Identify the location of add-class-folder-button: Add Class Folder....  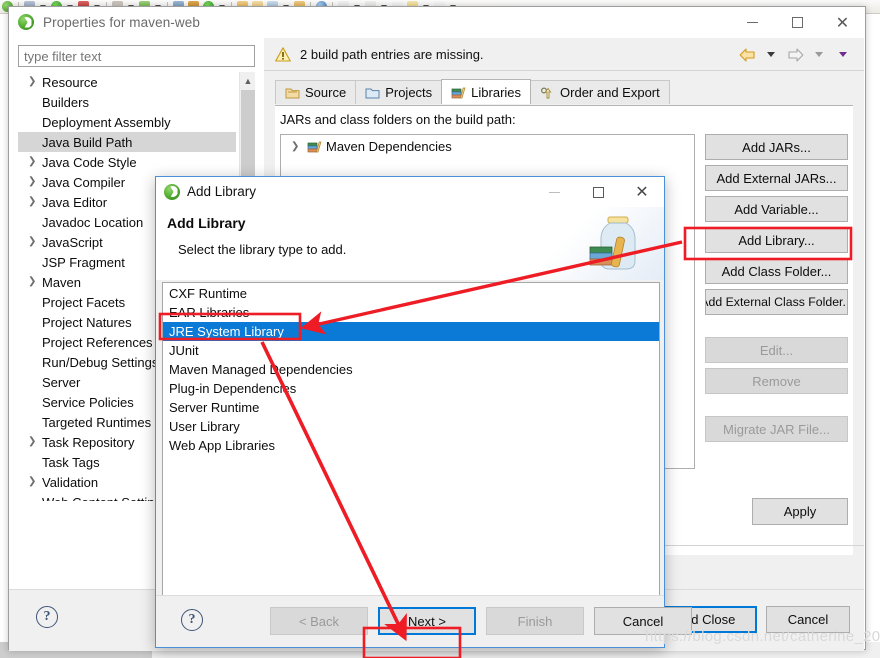
(776, 271).